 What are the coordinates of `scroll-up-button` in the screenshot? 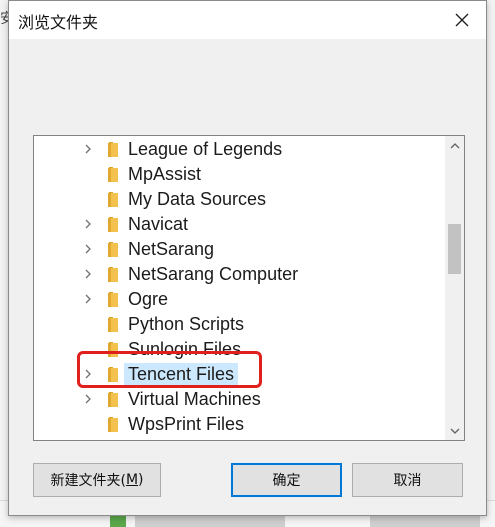 It's located at (454, 145).